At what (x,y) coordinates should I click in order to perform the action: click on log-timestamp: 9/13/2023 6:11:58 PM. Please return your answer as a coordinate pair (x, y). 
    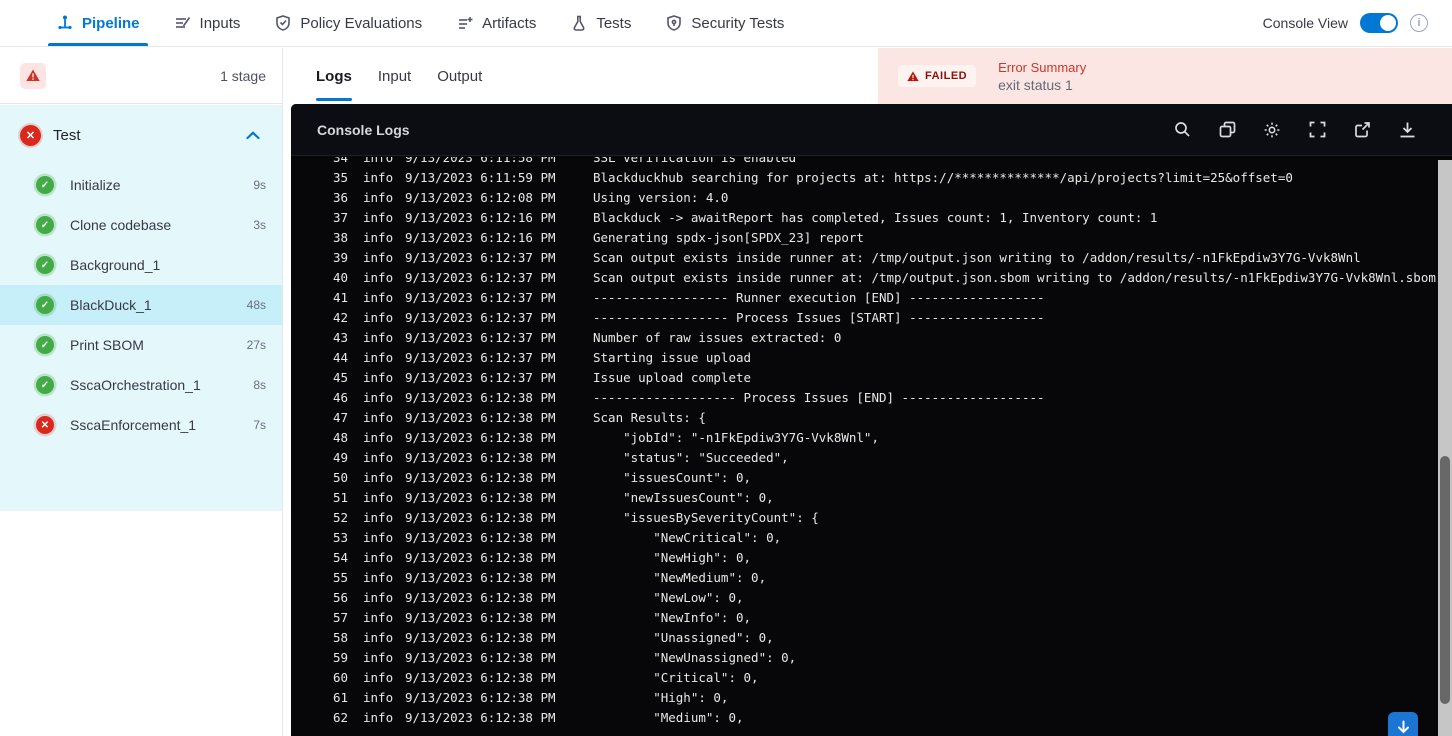
    Looking at the image, I should click on (480, 161).